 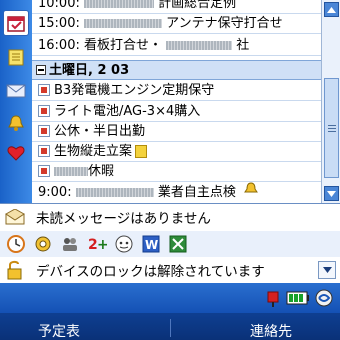 What do you see at coordinates (331, 193) in the screenshot?
I see `scroll-down-button` at bounding box center [331, 193].